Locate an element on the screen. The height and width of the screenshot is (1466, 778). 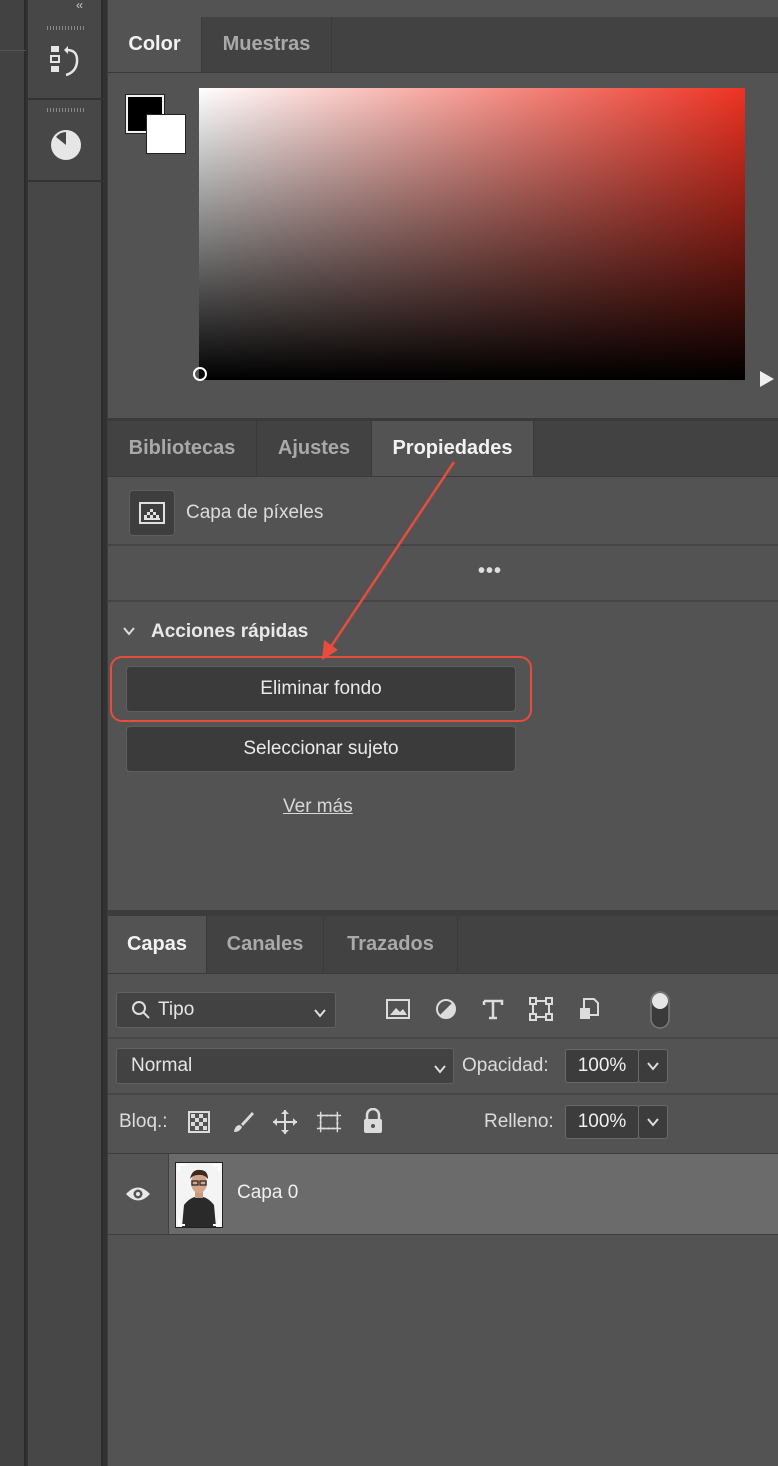
left-edge-strip is located at coordinates (13, 733).